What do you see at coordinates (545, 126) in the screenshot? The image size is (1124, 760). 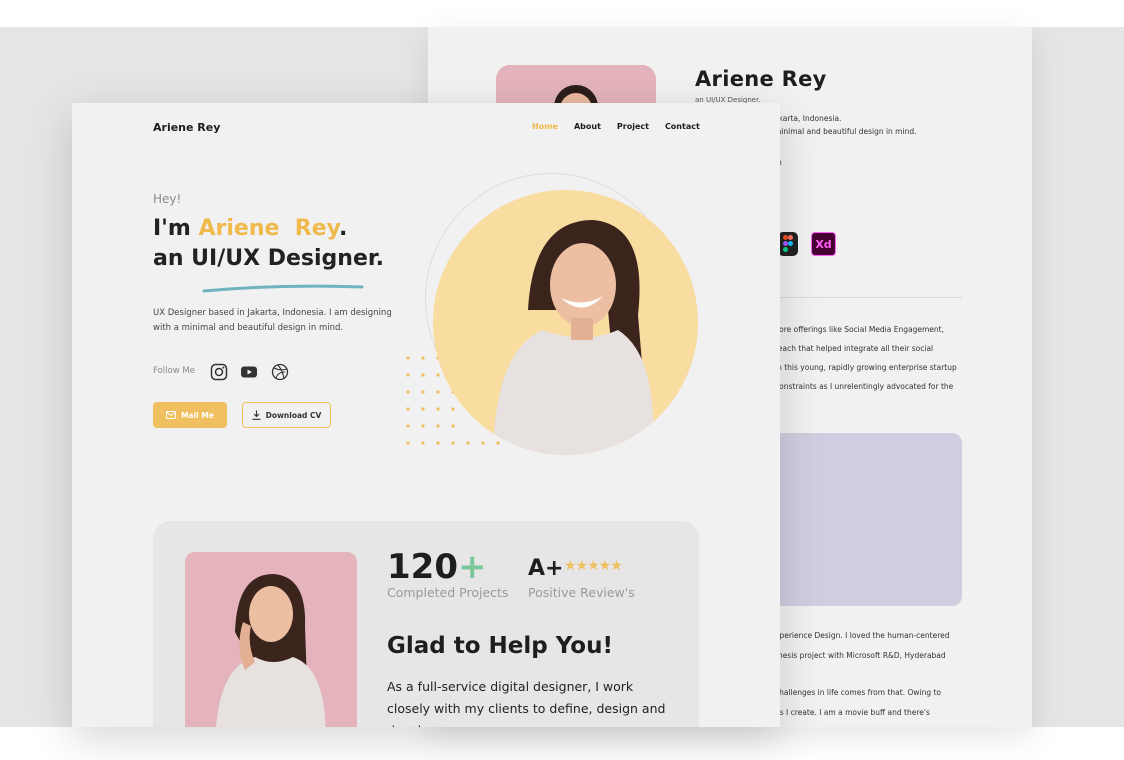 I see `nav-home: Home` at bounding box center [545, 126].